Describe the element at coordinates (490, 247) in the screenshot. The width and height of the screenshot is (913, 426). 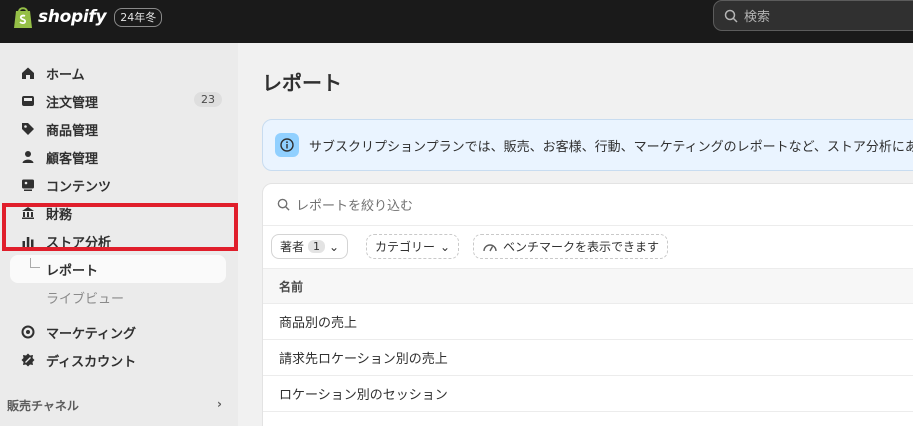
I see `gauge-icon` at that location.